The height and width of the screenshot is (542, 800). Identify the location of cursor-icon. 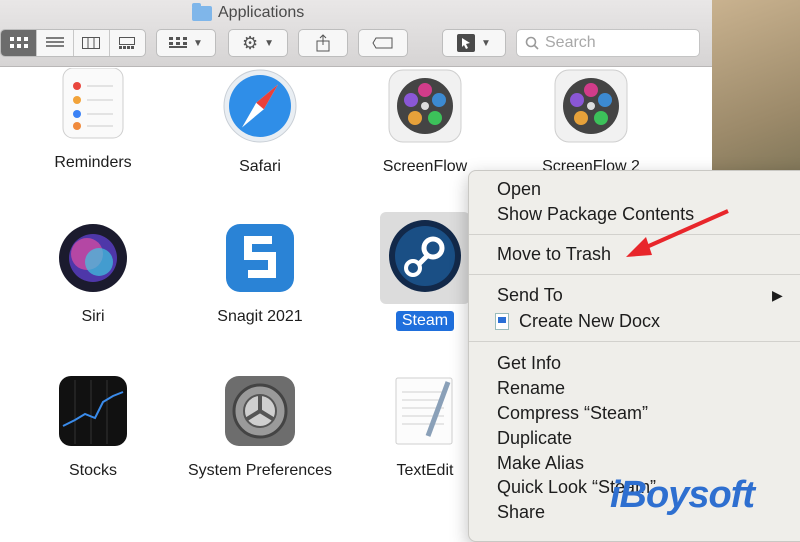
(466, 43).